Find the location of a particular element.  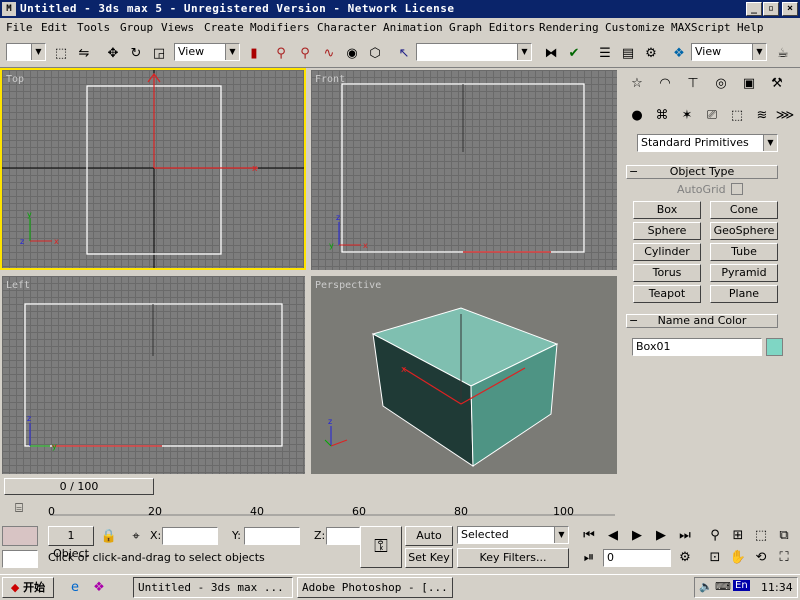

mirror-icon: ⧓ is located at coordinates (551, 53).